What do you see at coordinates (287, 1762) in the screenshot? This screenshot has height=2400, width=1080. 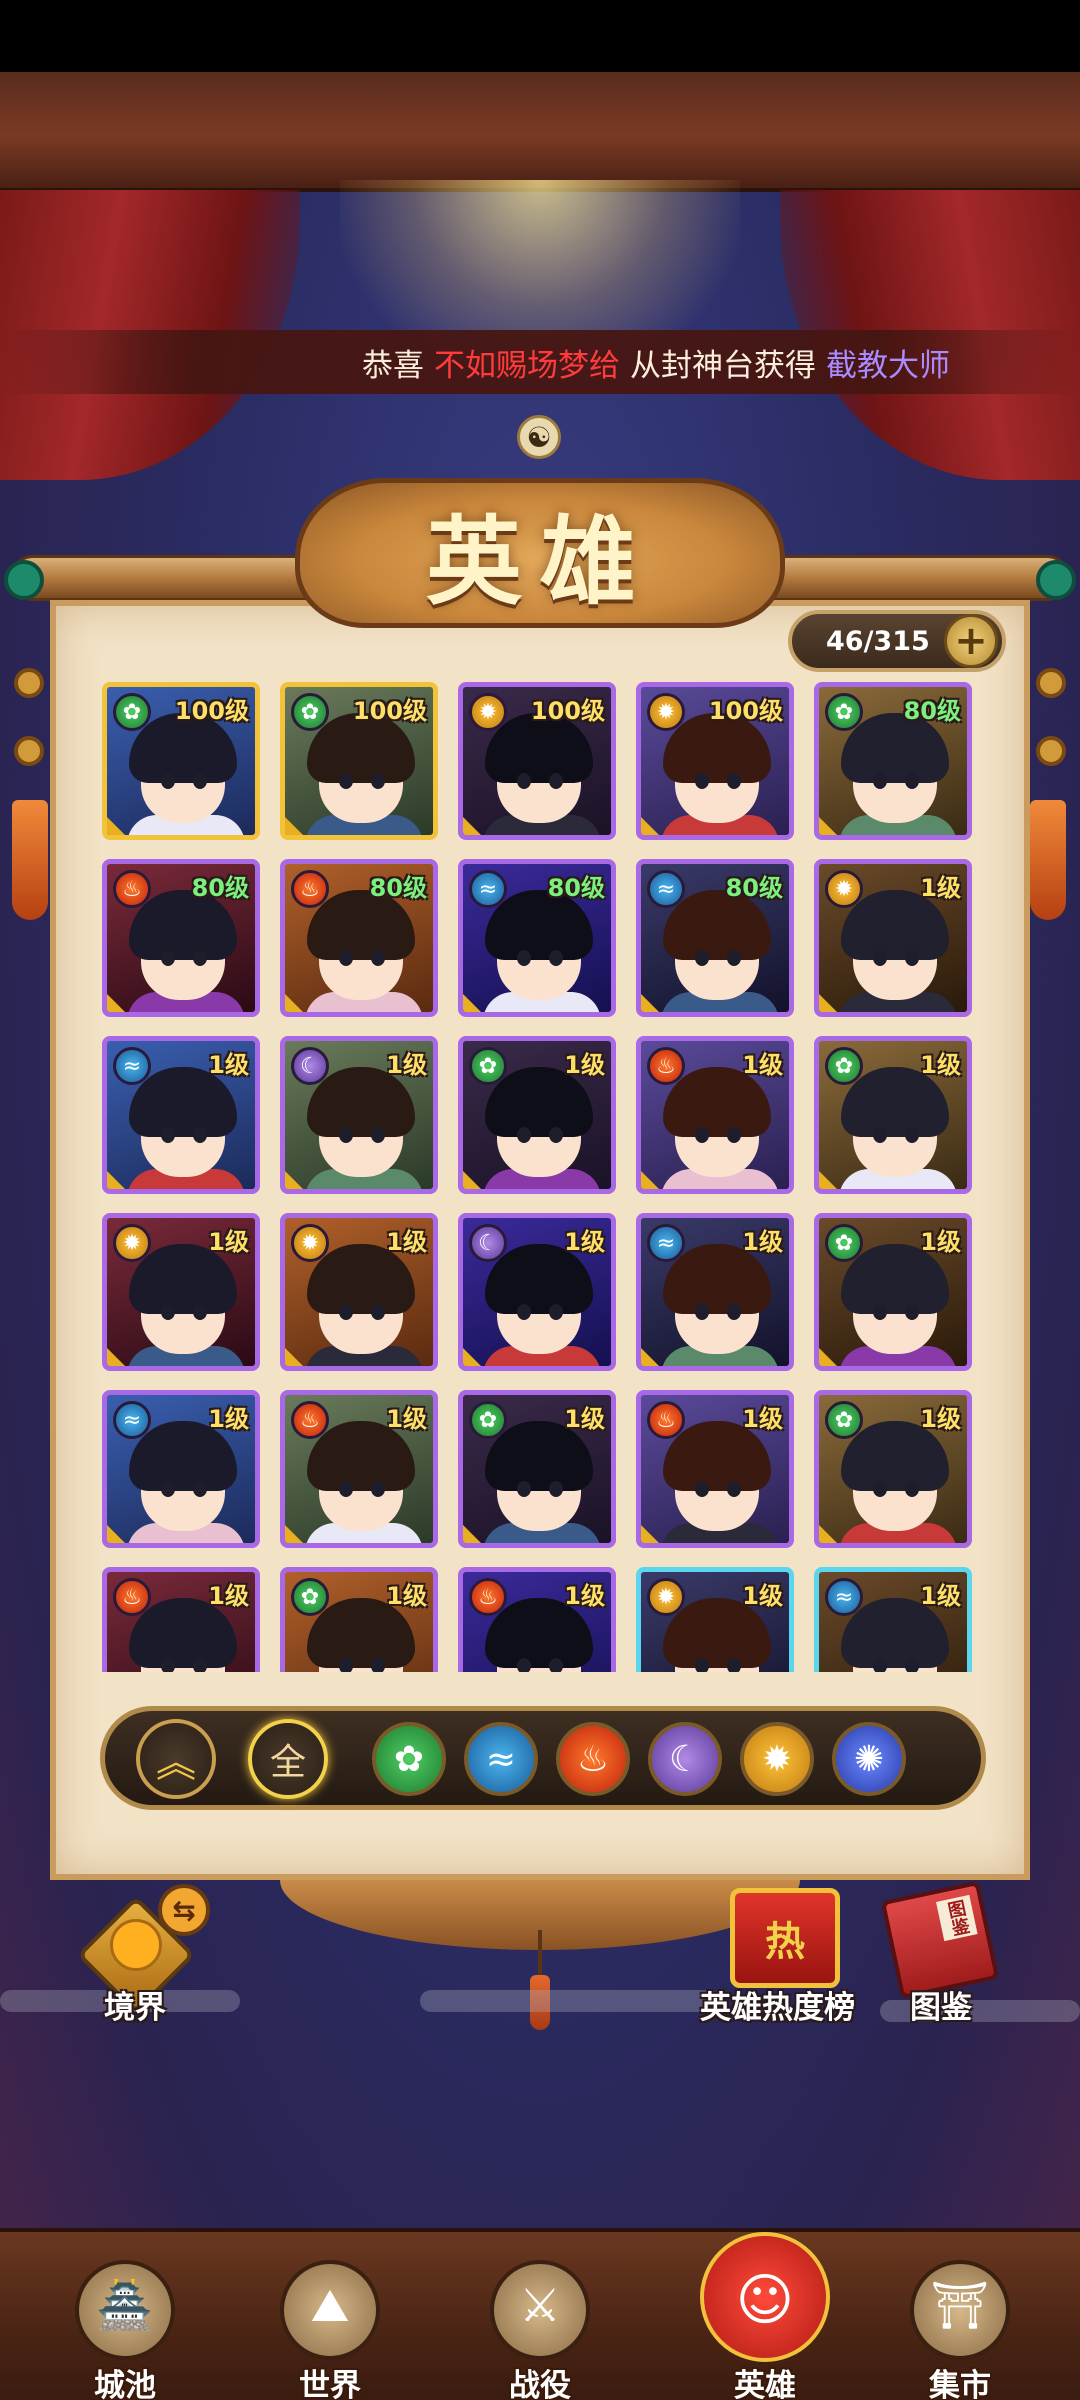 I see `filter-all-label: 全` at bounding box center [287, 1762].